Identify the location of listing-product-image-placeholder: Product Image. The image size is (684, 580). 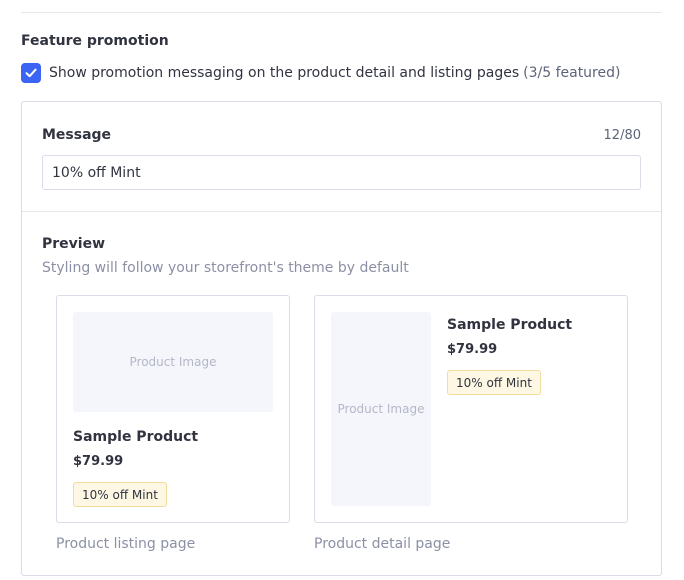
(173, 362).